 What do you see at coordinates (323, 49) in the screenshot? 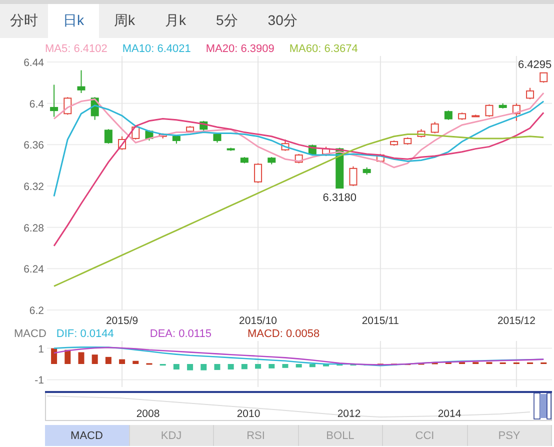
I see `ma-legend-label: MA60: 6.3674` at bounding box center [323, 49].